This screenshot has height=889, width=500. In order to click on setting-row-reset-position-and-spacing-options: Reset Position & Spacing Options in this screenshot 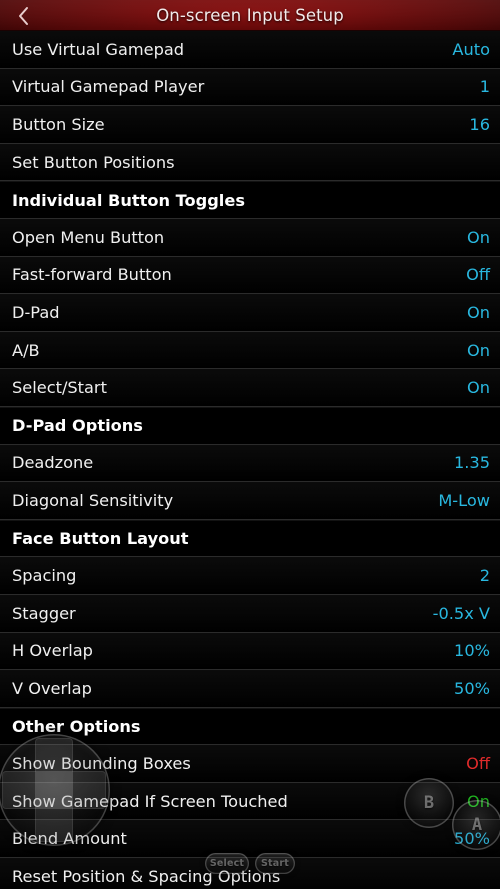, I will do `click(250, 873)`.